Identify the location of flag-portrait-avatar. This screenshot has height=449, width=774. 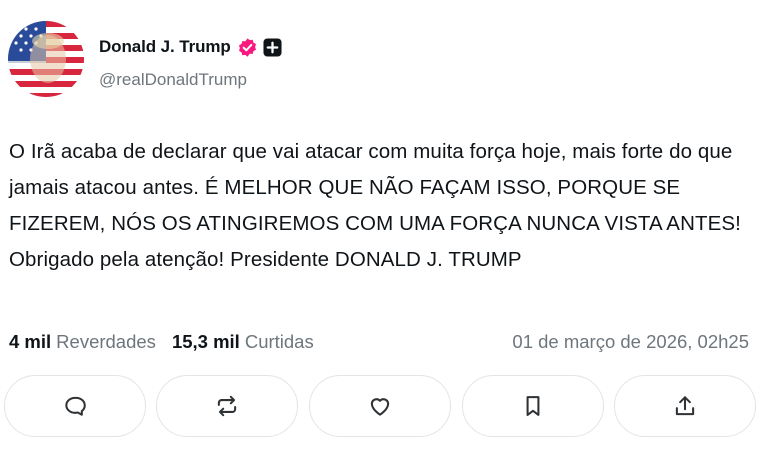
(46, 59).